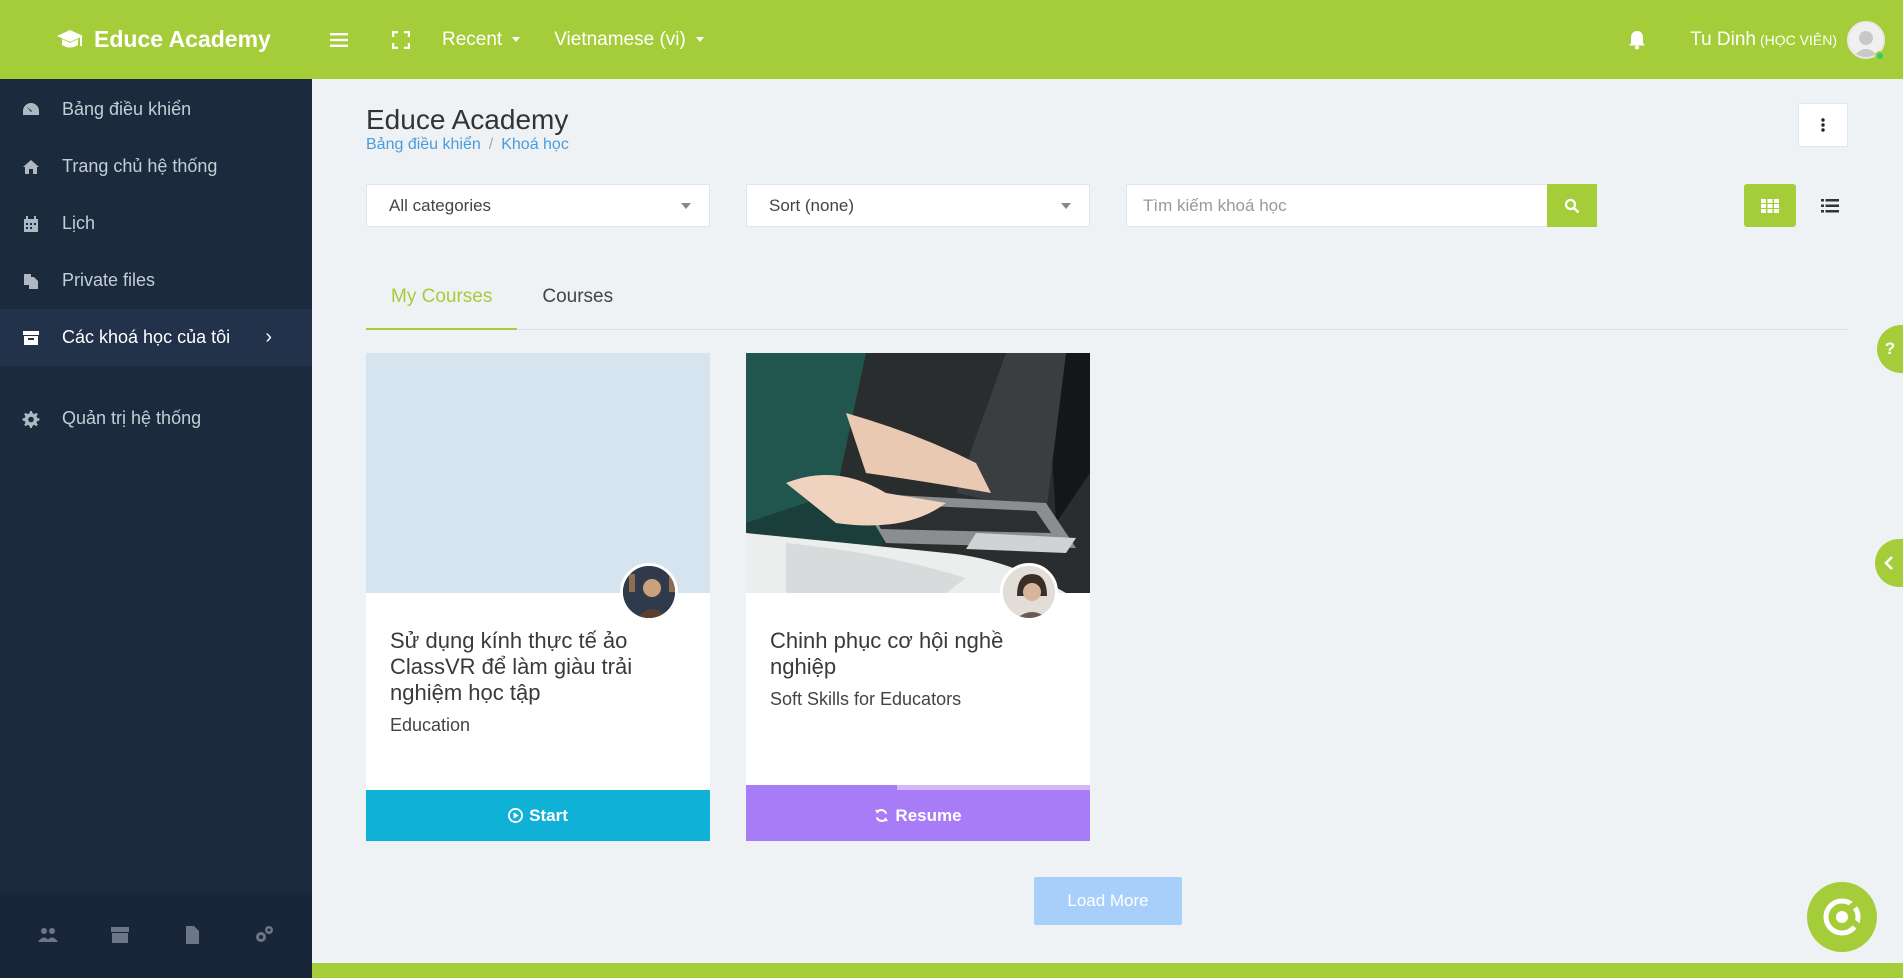  What do you see at coordinates (915, 654) in the screenshot?
I see `course-title: Chinh phục cơ hội nghề nghiệp` at bounding box center [915, 654].